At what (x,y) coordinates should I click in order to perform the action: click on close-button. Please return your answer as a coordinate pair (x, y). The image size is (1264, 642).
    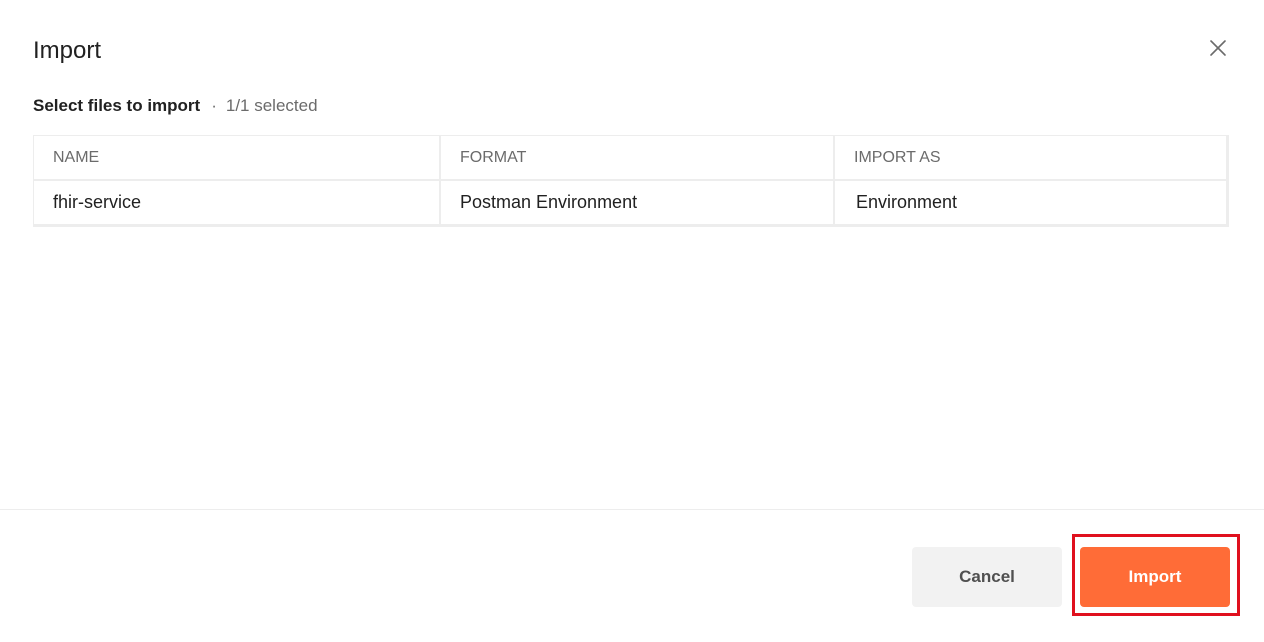
    Looking at the image, I should click on (1218, 48).